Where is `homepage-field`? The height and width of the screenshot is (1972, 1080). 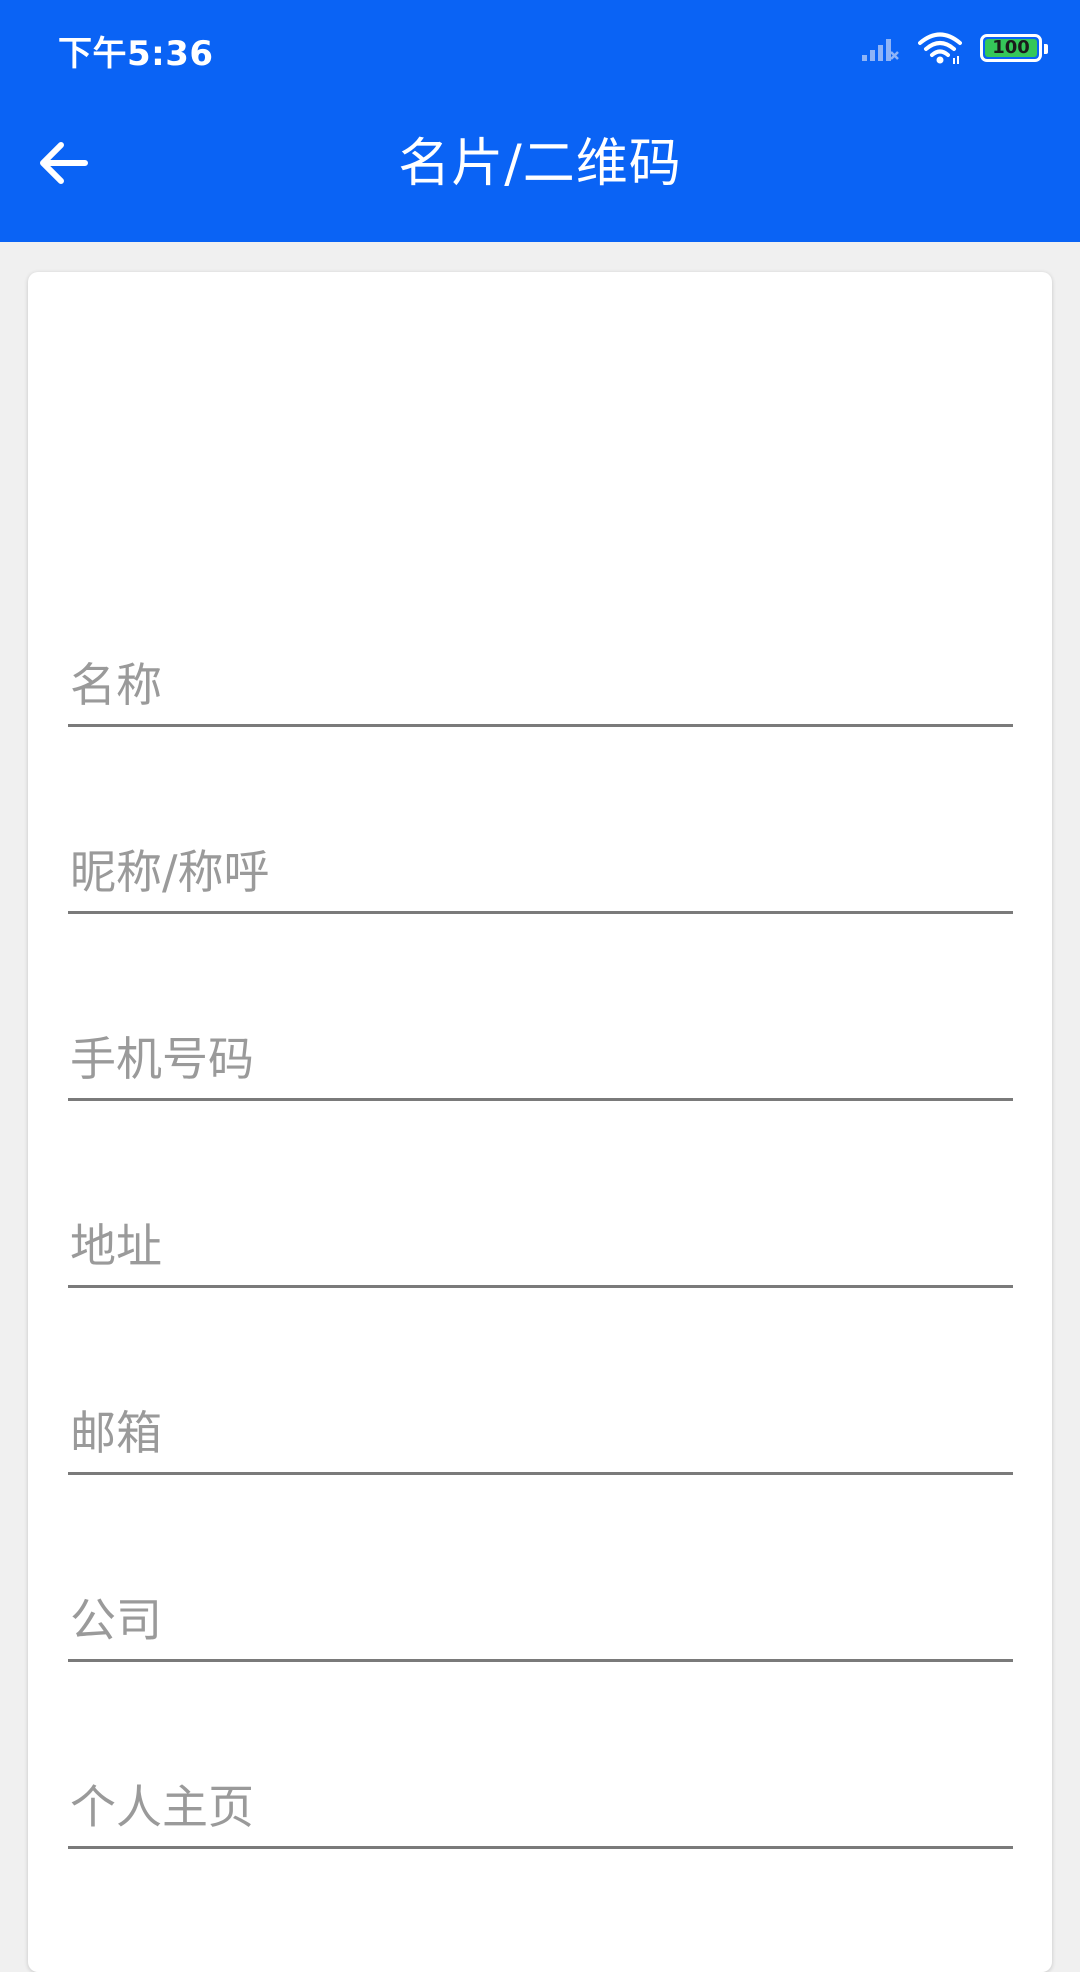
homepage-field is located at coordinates (542, 1799).